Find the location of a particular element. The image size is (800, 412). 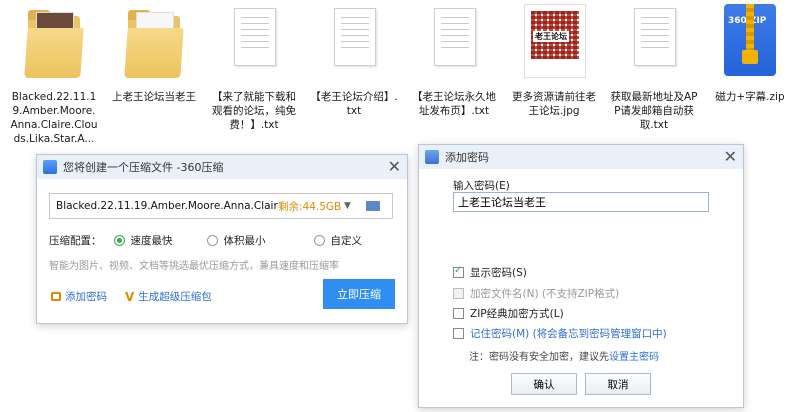

file-name: 【老王论坛永久地址发布页】.txt is located at coordinates (454, 104).